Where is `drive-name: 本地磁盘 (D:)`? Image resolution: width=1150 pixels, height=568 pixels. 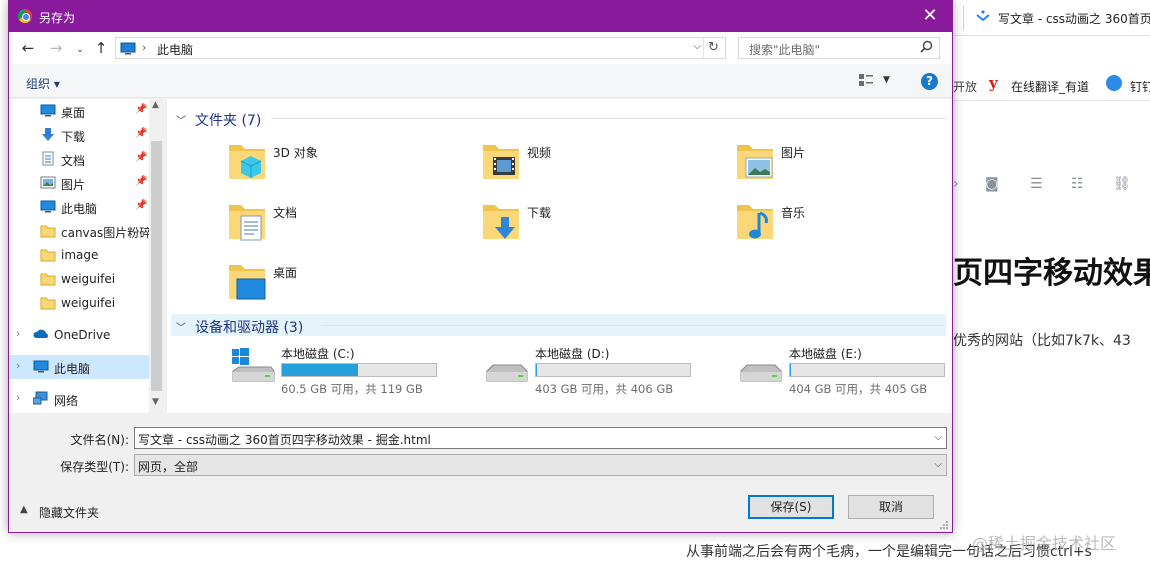
drive-name: 本地磁盘 (D:) is located at coordinates (572, 354).